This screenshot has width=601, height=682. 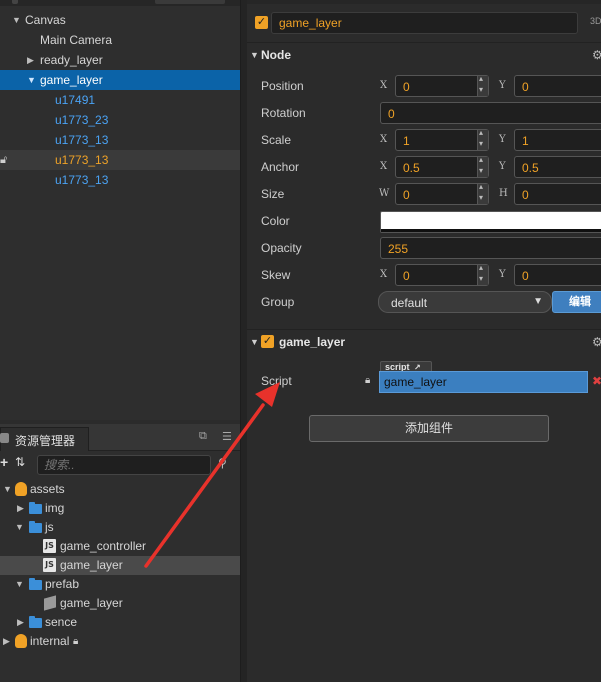 I want to click on annotation-arrow-shaft, so click(x=204, y=485).